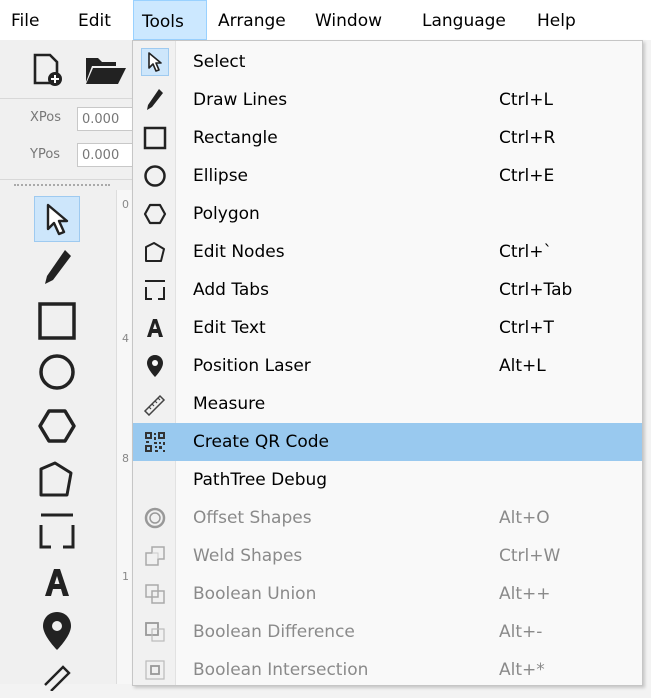 The height and width of the screenshot is (698, 651). I want to click on menu-item-add-tabs: Add Tabs Ctrl+Tab, so click(387, 290).